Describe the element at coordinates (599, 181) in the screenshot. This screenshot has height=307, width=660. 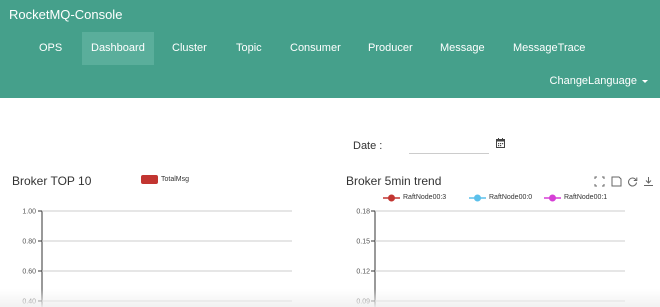
I see `zoom-in-icon` at that location.